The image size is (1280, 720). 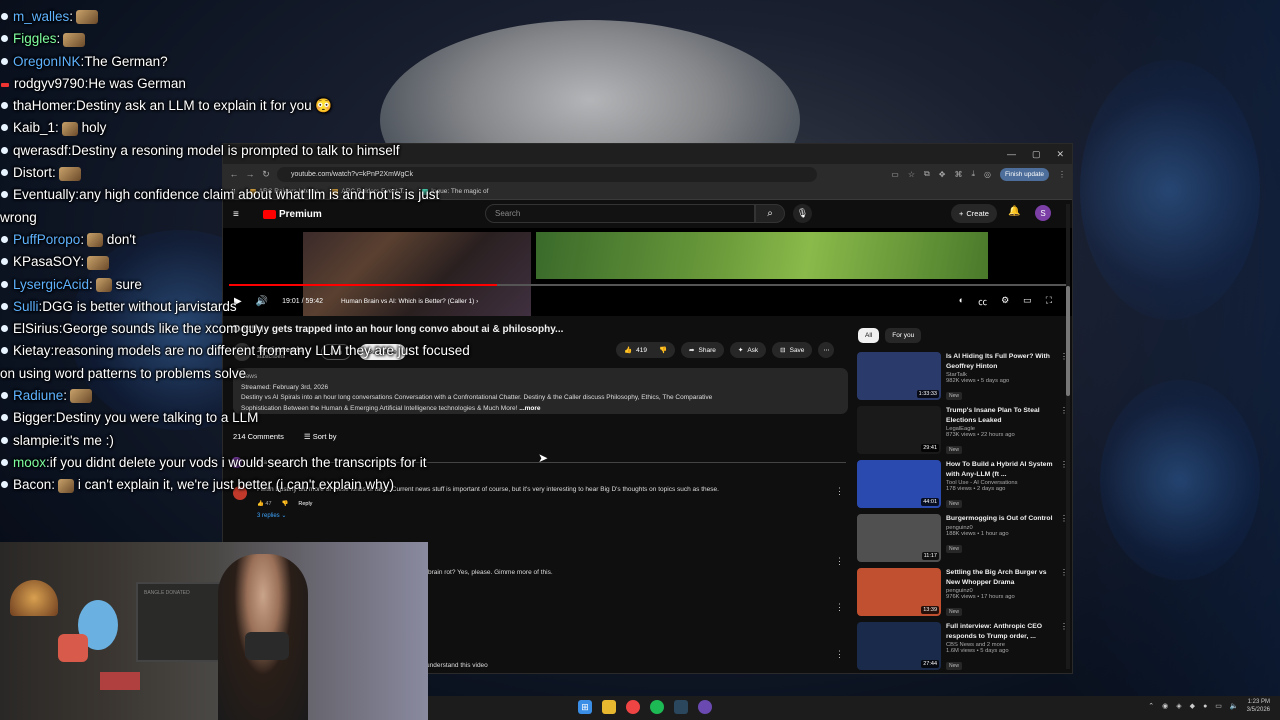 I want to click on chip-all: All, so click(x=869, y=335).